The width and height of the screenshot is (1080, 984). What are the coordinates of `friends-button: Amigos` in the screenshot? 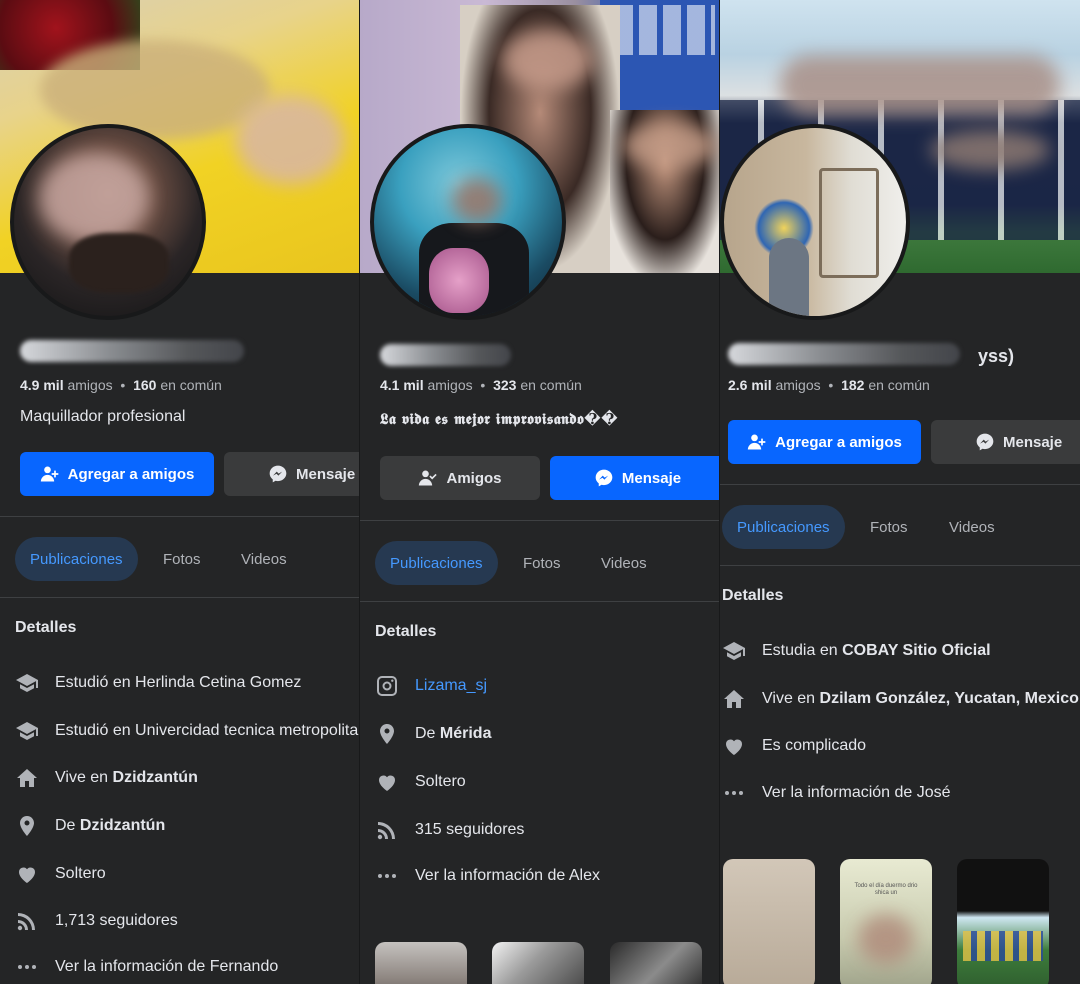 It's located at (460, 478).